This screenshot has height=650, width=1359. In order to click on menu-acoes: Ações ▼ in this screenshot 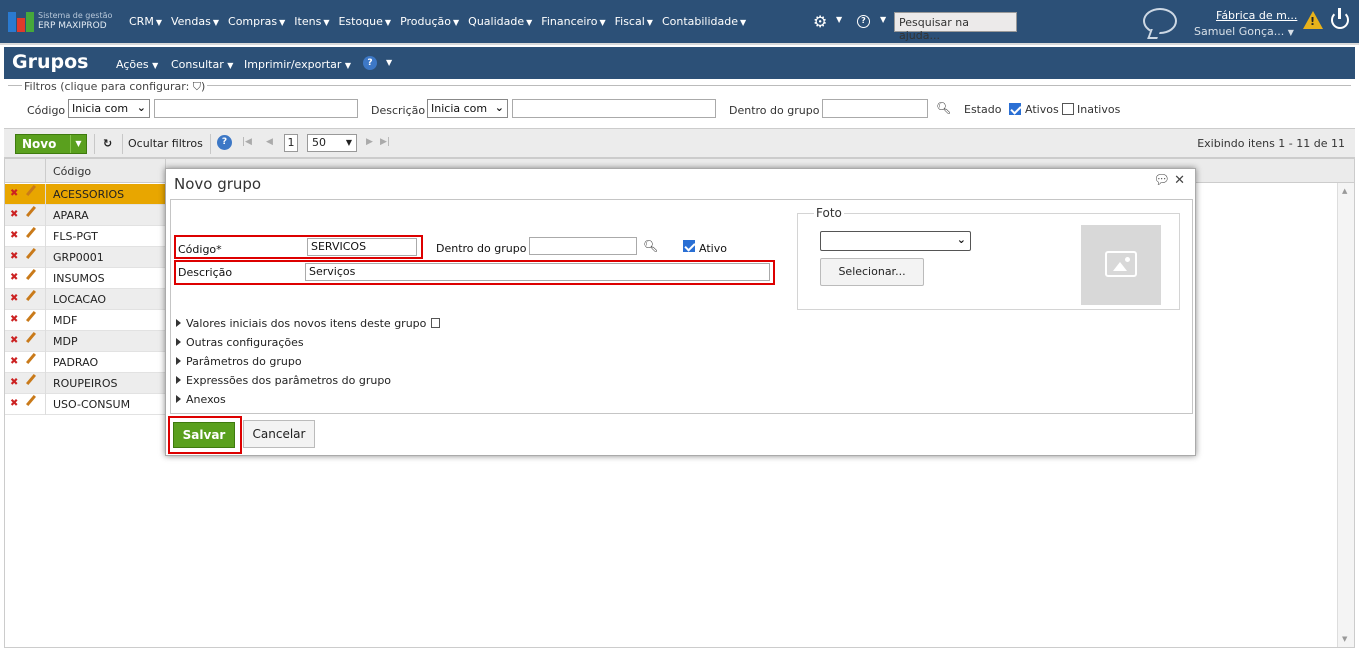, I will do `click(137, 64)`.